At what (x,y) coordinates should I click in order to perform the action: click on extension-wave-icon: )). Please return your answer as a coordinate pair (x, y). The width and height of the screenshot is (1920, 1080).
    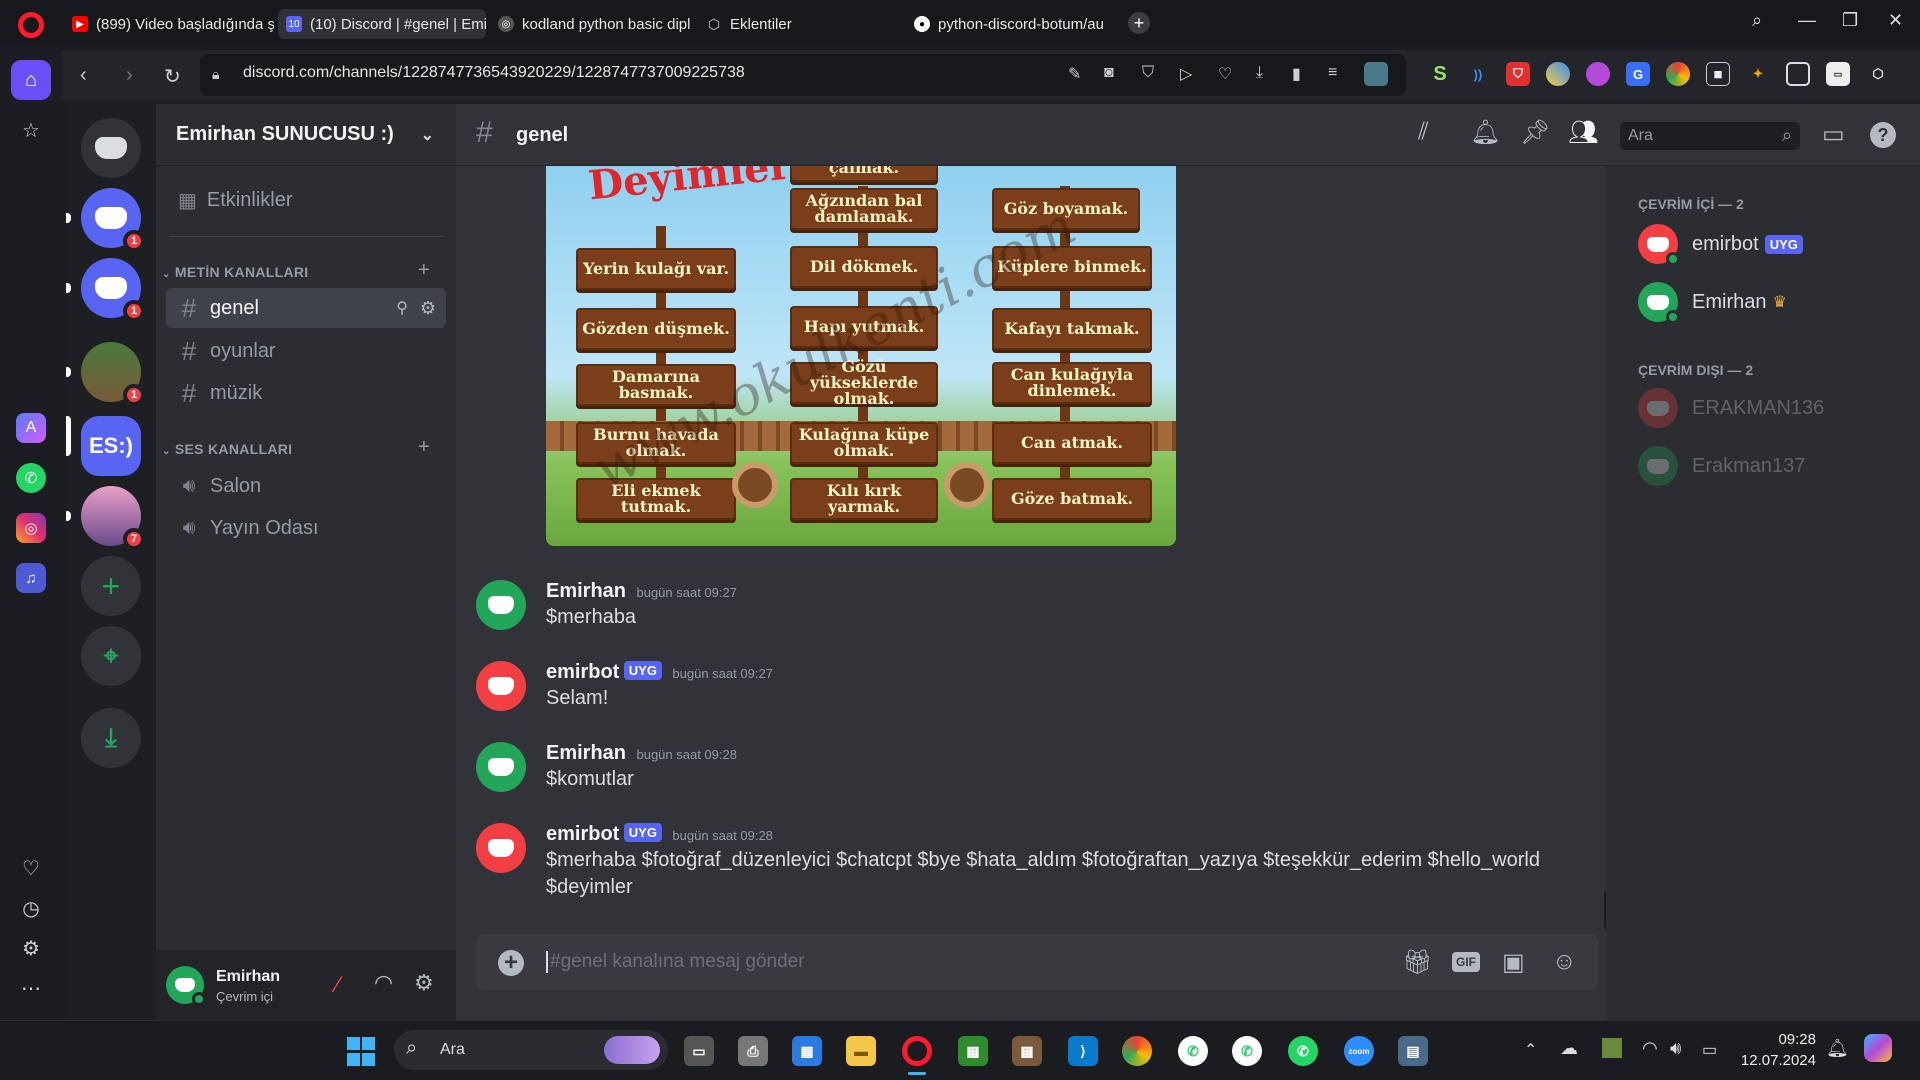
    Looking at the image, I should click on (1478, 74).